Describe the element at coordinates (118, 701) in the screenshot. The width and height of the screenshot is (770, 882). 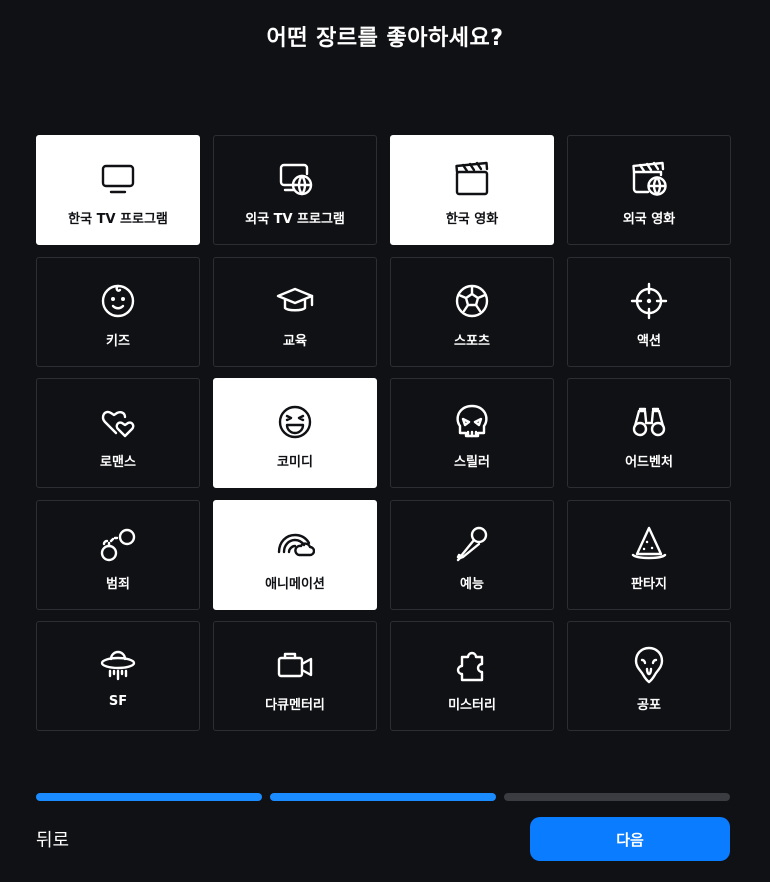
I see `genre-label: SF` at that location.